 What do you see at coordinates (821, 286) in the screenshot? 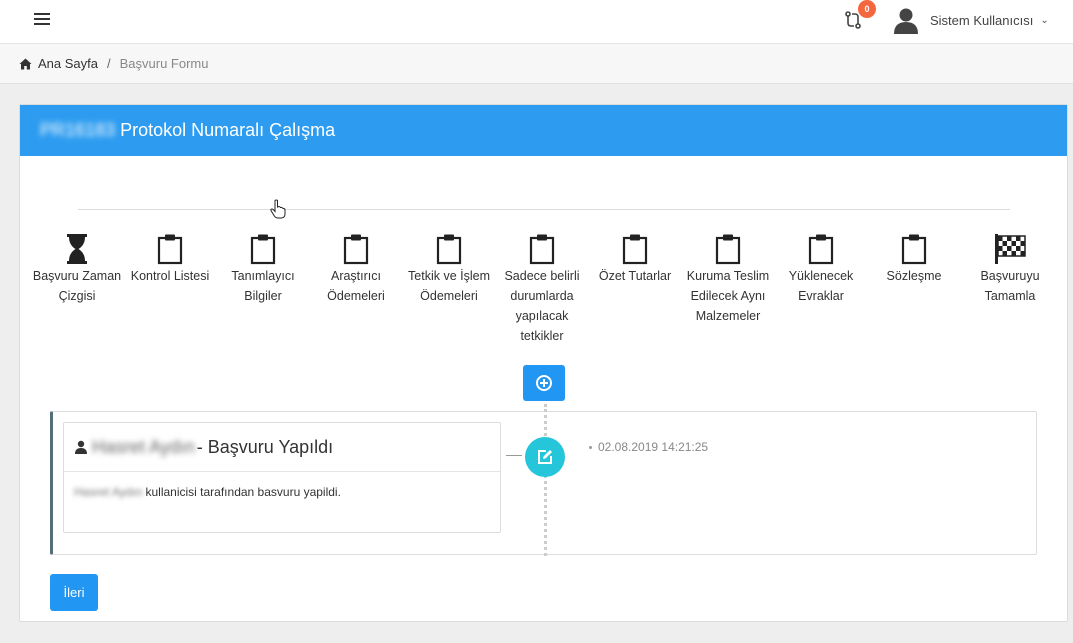
I see `step-label: Yüklenecek Evraklar` at bounding box center [821, 286].